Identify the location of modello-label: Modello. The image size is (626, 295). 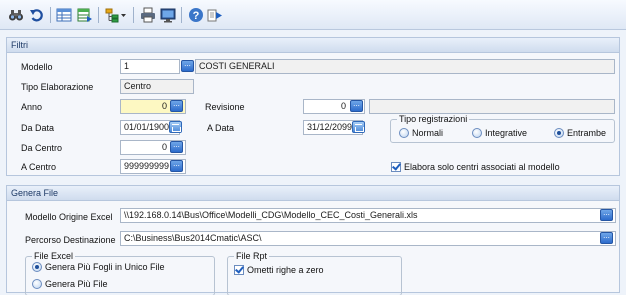
(37, 67).